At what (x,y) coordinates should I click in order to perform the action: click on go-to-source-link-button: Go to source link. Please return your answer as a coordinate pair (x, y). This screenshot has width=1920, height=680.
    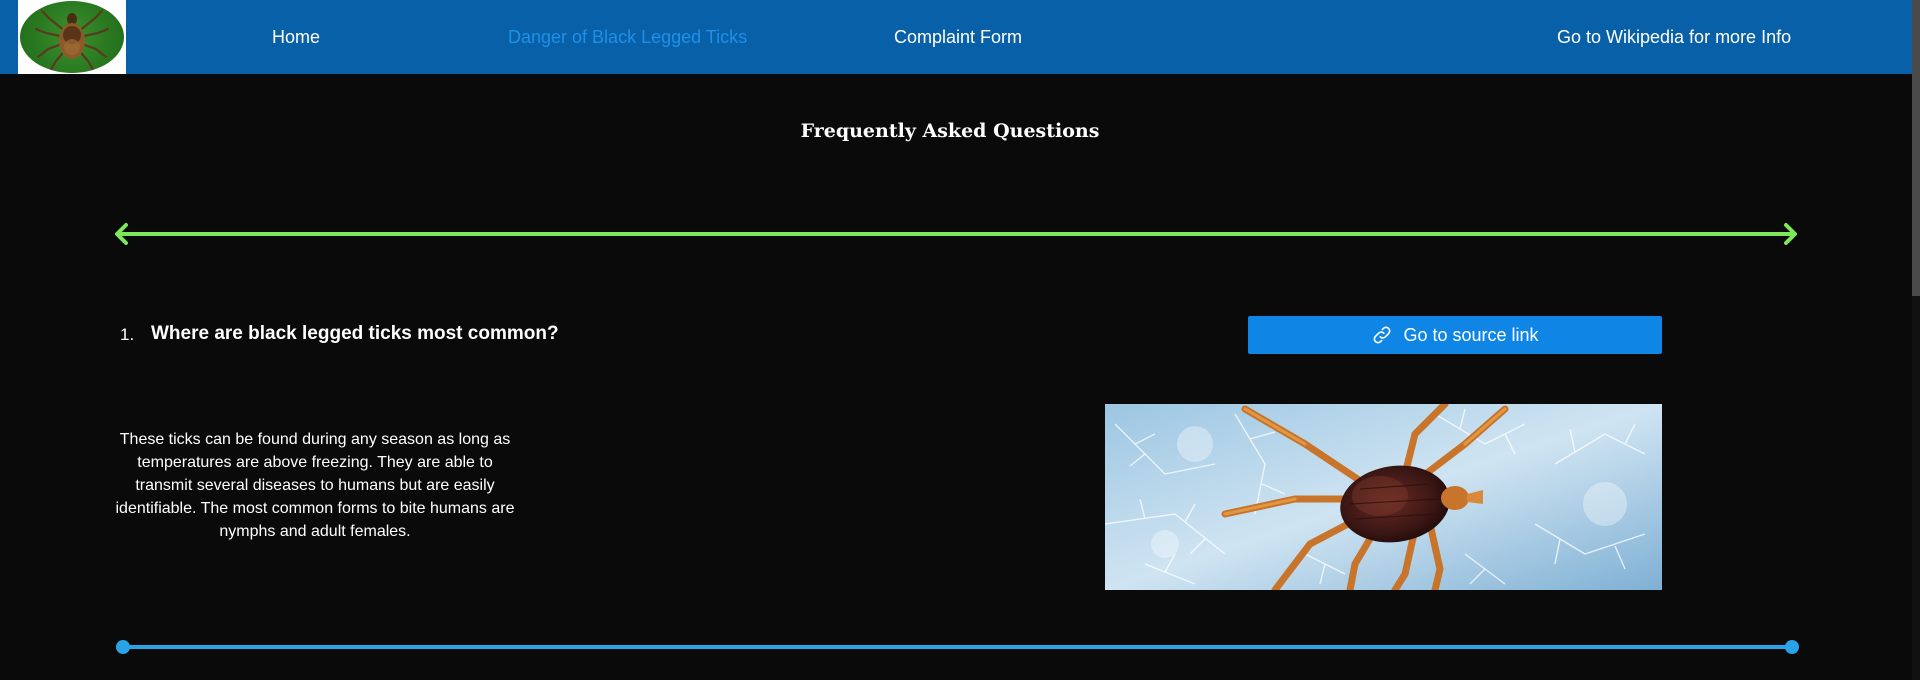
    Looking at the image, I should click on (1455, 335).